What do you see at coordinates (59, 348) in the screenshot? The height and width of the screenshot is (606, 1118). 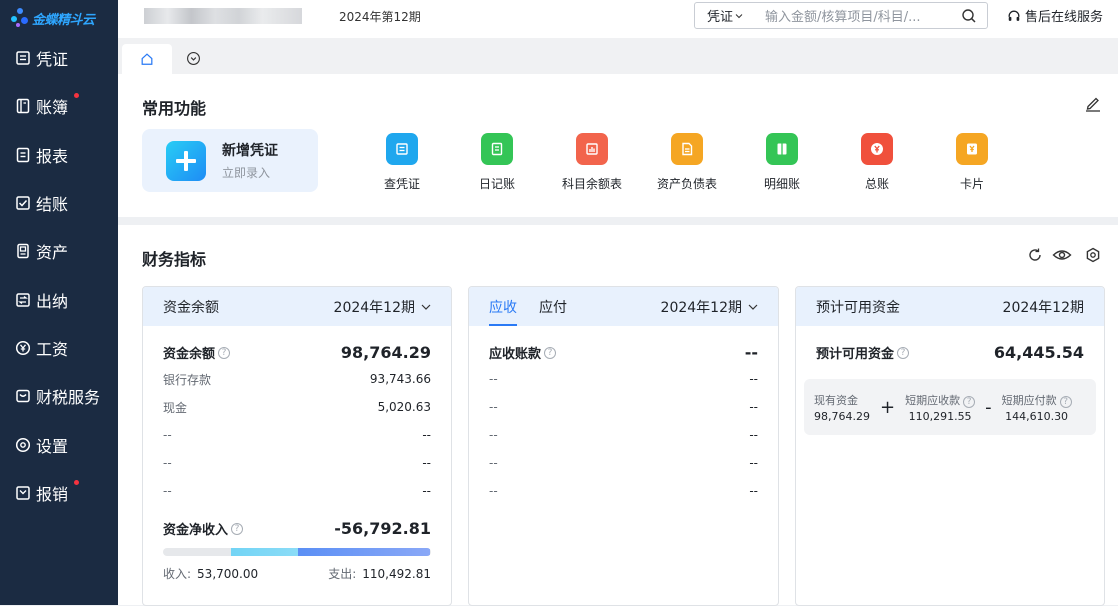 I see `sidebar-item-payroll: 工资` at bounding box center [59, 348].